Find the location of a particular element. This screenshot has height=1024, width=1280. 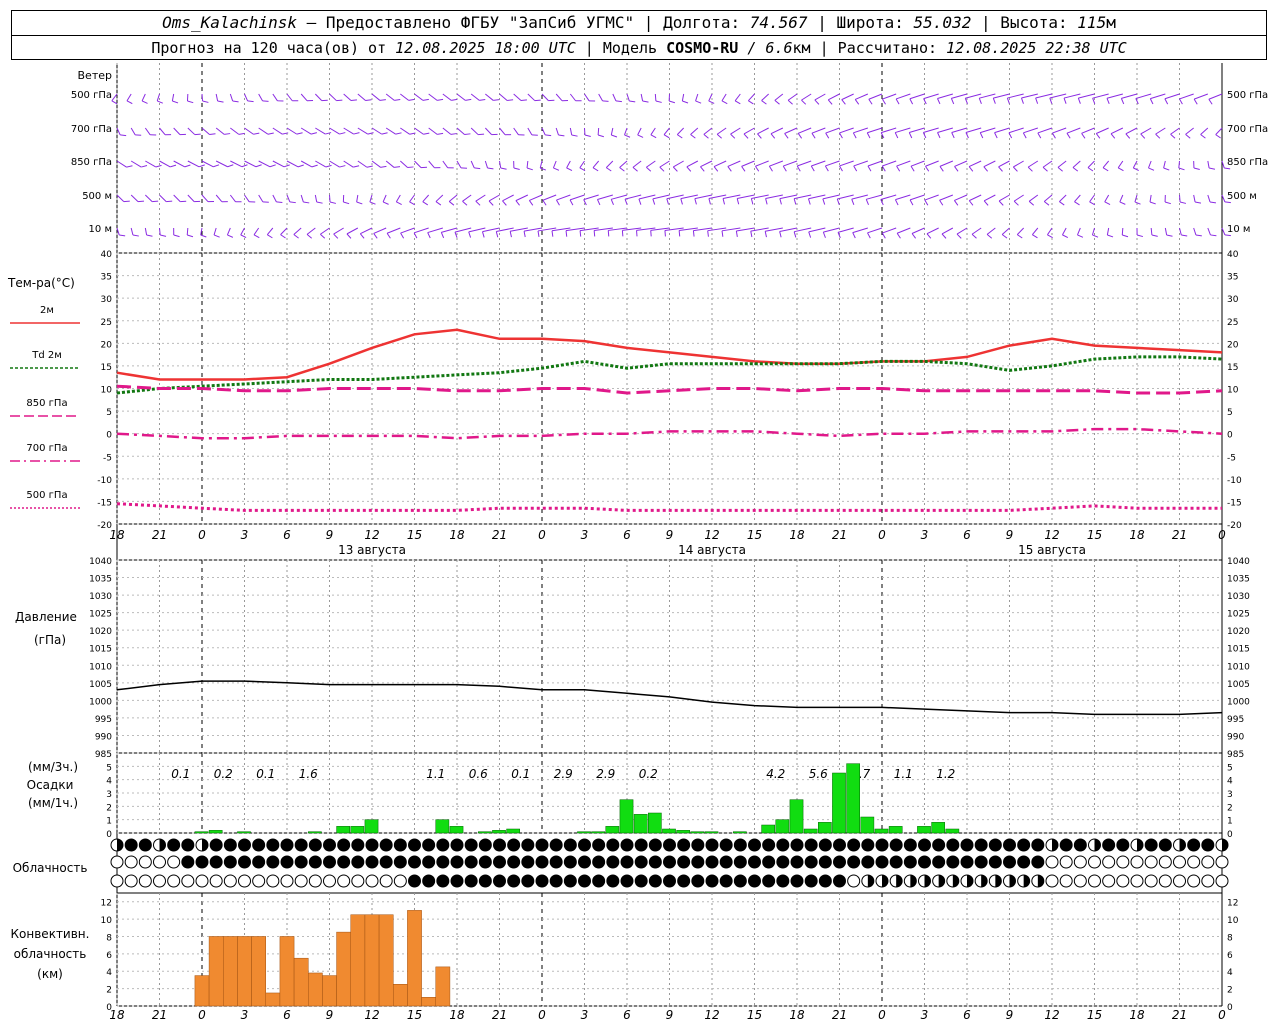

temp-series-line is located at coordinates (669, 389).